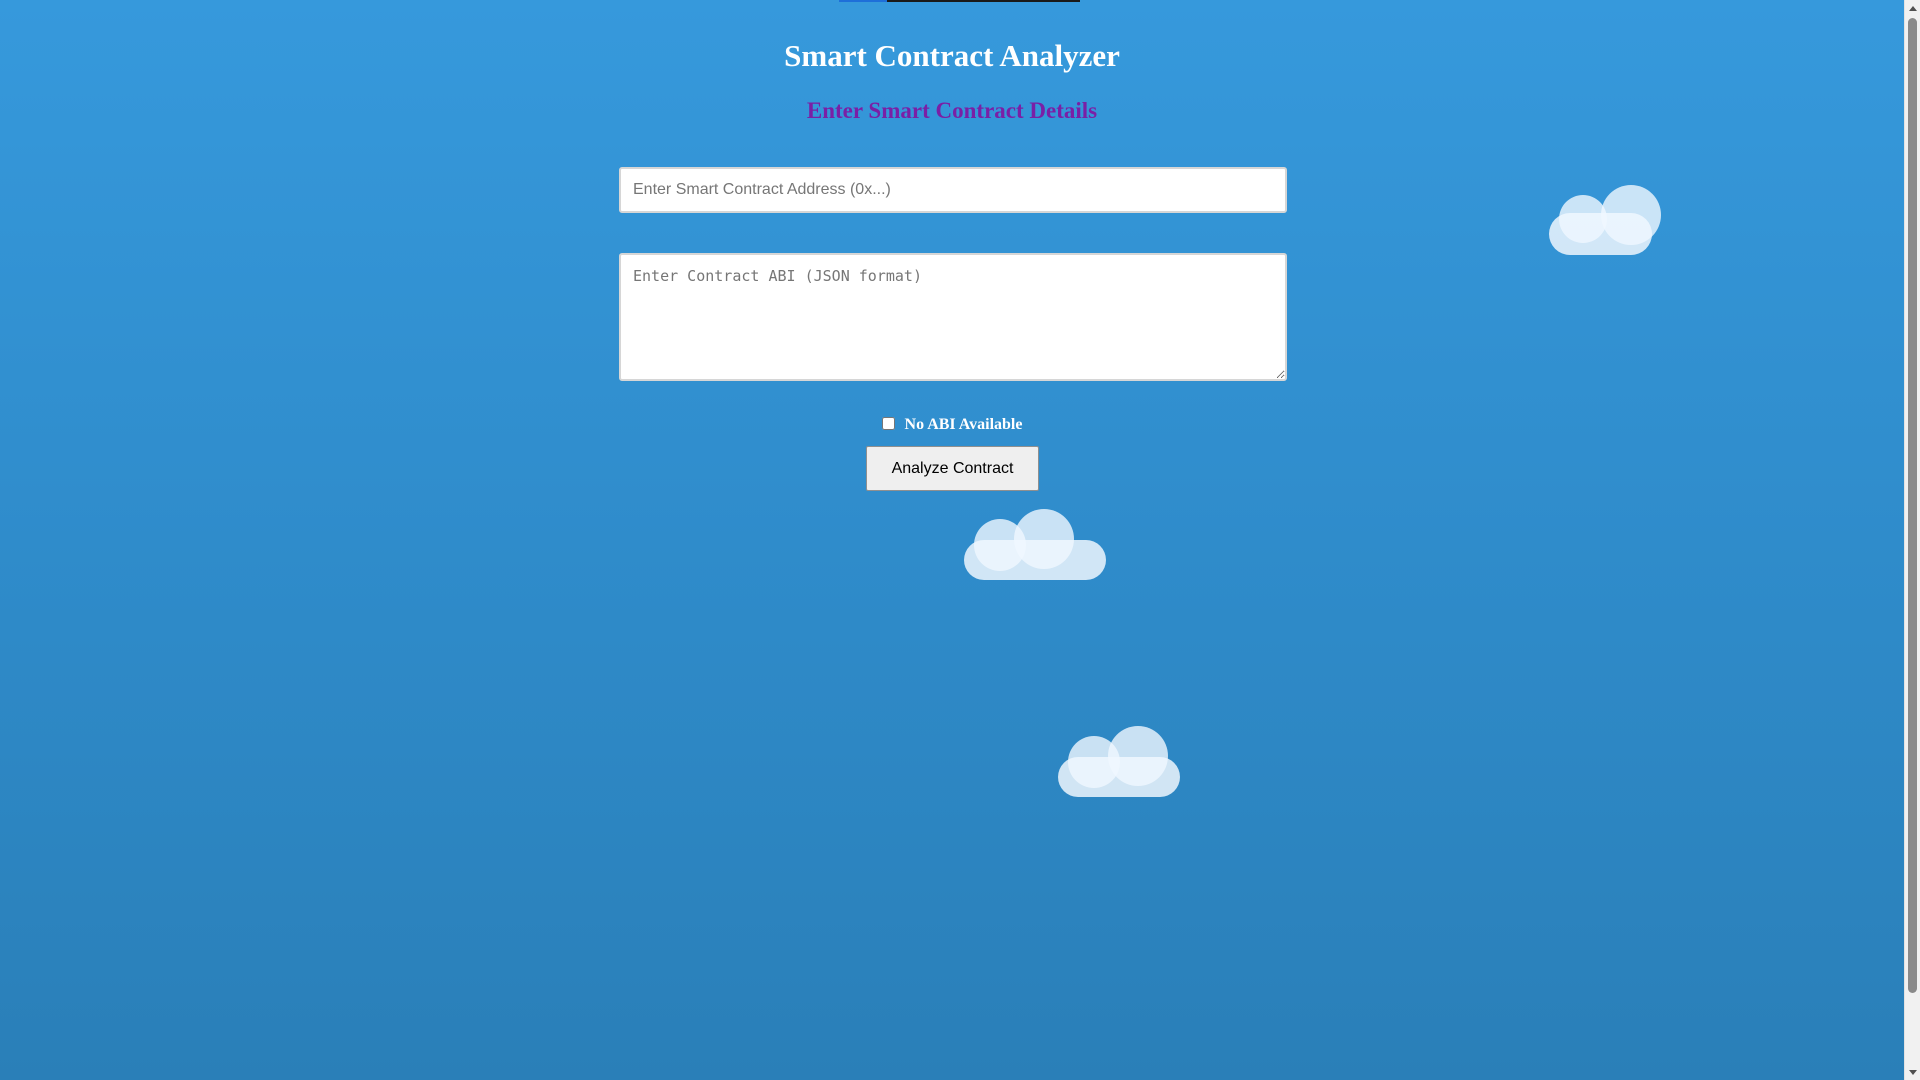 The height and width of the screenshot is (1080, 1920). I want to click on no-abi-label: No ABI Available, so click(964, 424).